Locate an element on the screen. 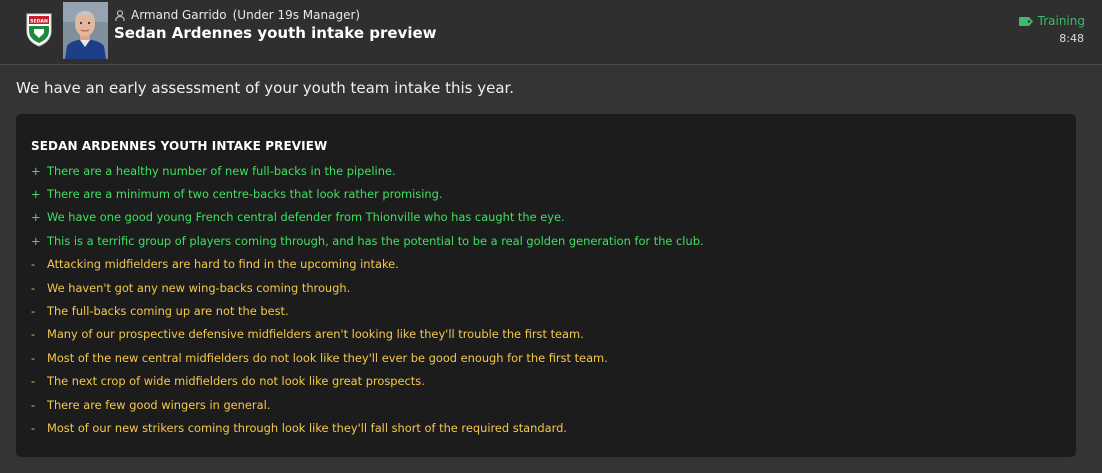 The height and width of the screenshot is (473, 1102). sender-name: Armand Garrido is located at coordinates (179, 15).